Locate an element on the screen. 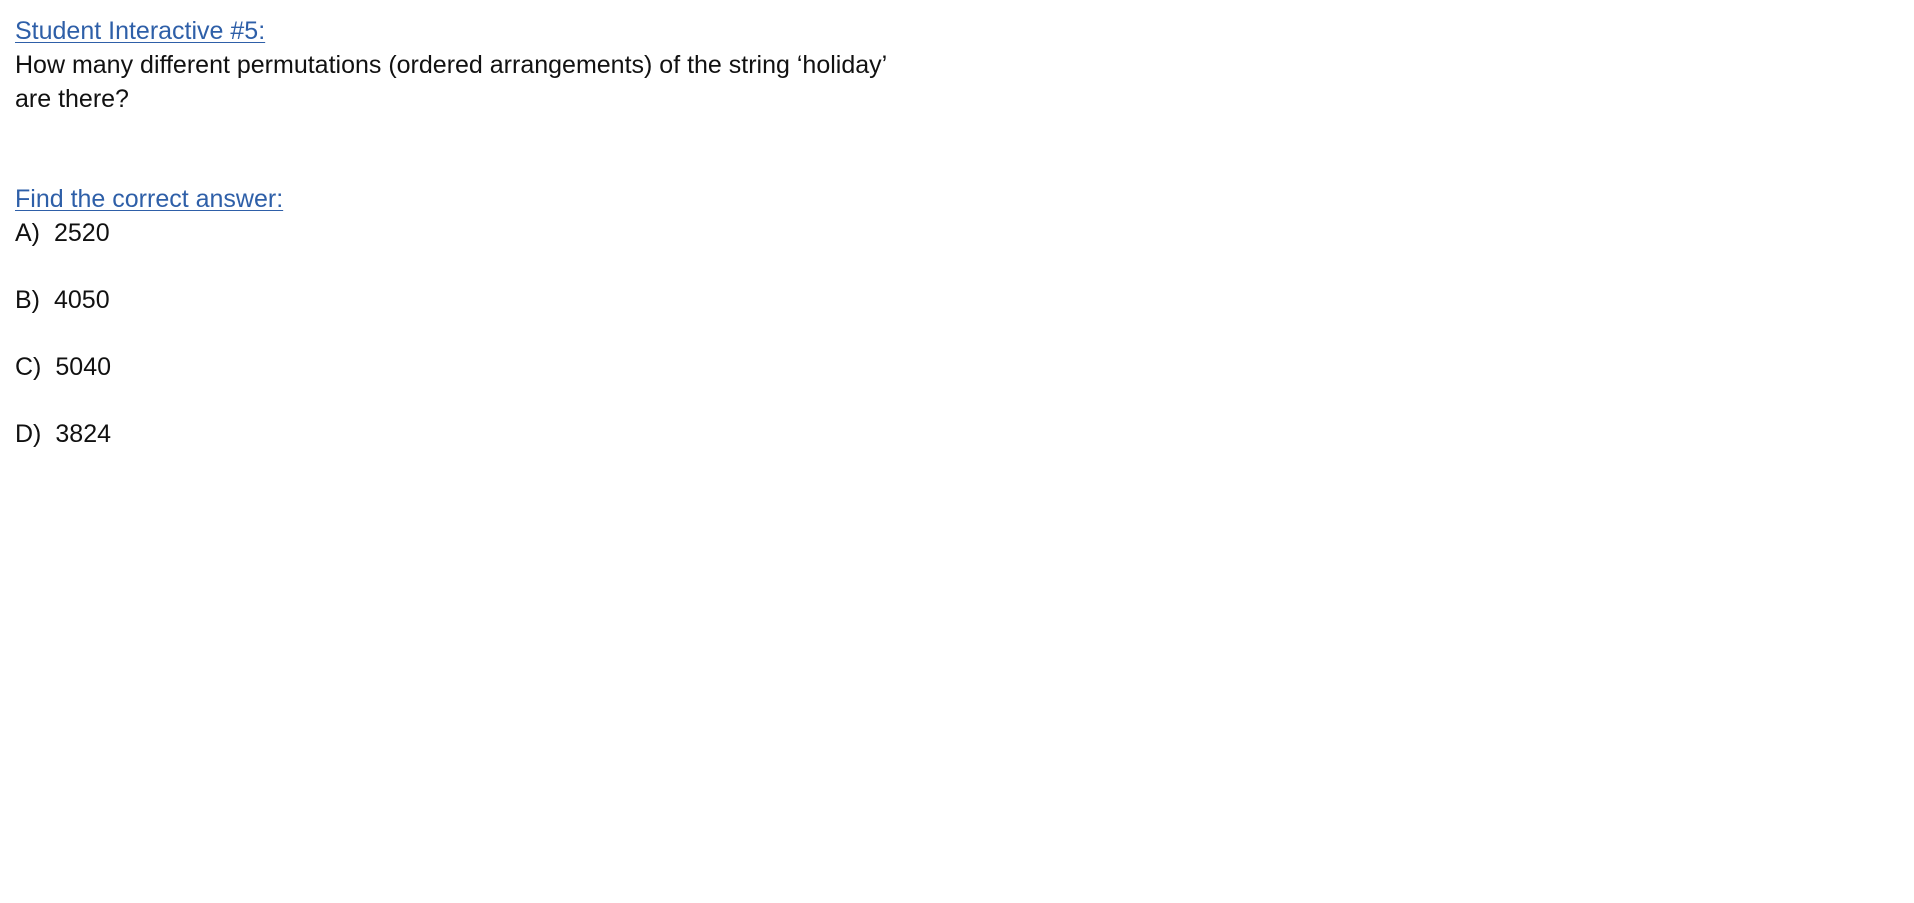  question-line-2: are there? is located at coordinates (72, 99).